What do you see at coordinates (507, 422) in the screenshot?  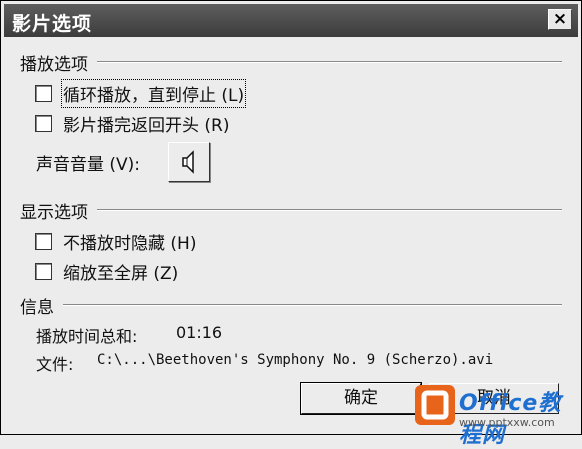 I see `watermark-url: www.pptxxw.com` at bounding box center [507, 422].